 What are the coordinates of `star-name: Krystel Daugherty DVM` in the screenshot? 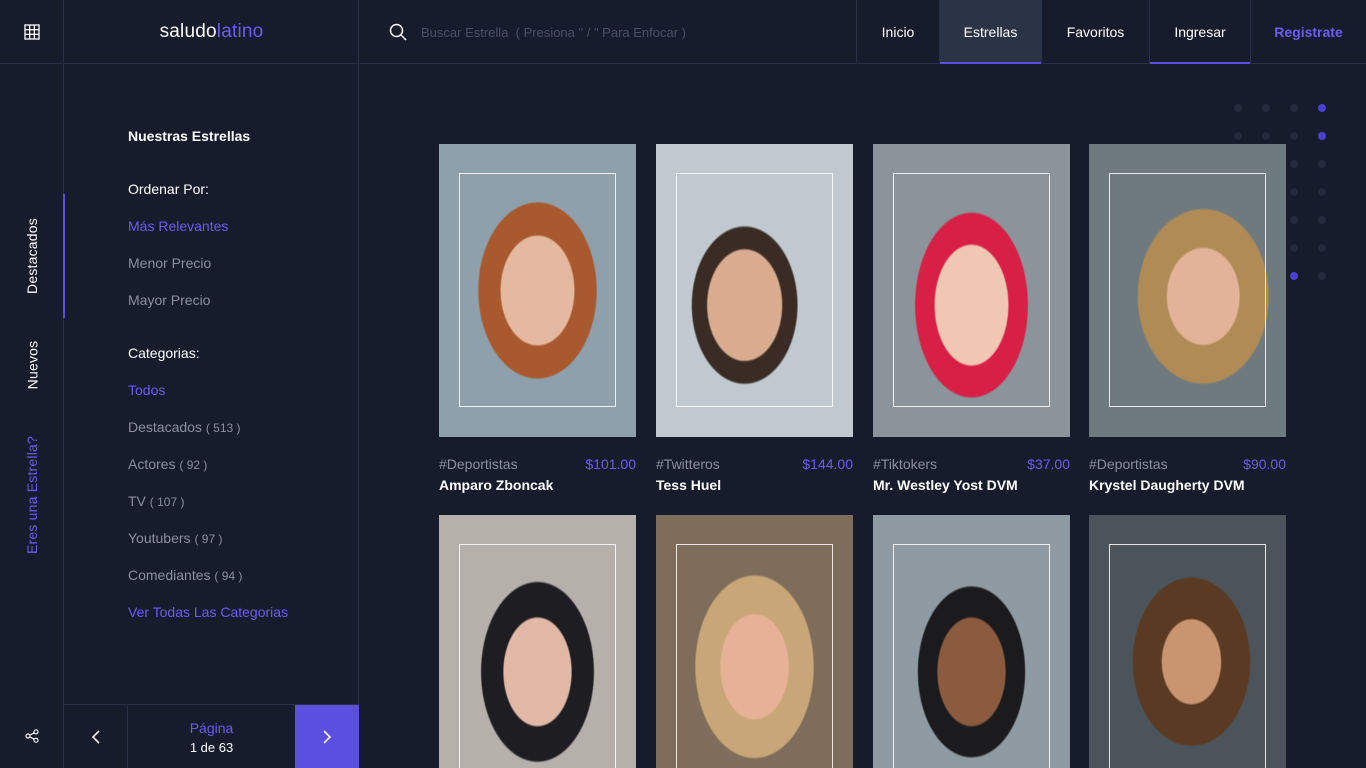 It's located at (1187, 485).